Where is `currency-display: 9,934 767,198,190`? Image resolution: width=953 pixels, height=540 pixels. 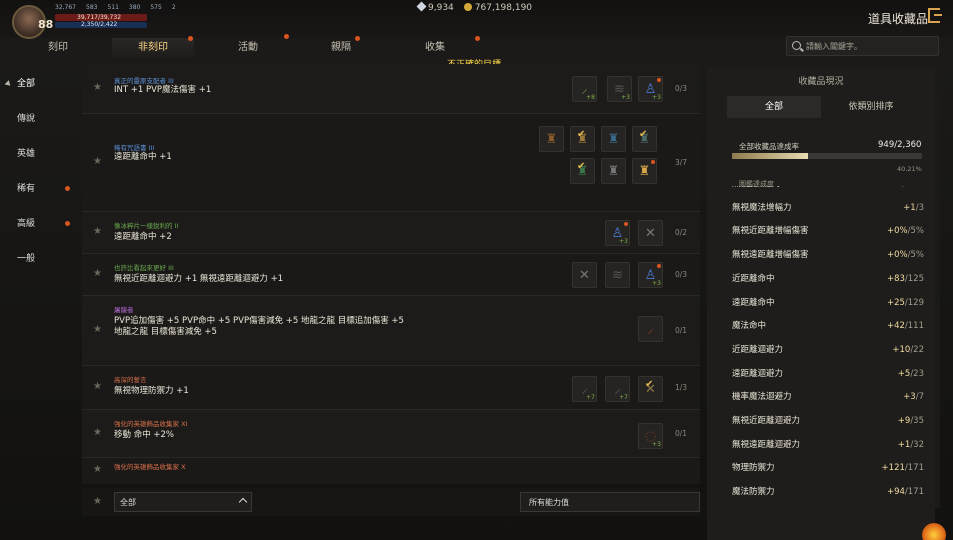
currency-display: 9,934 767,198,190 is located at coordinates (474, 7).